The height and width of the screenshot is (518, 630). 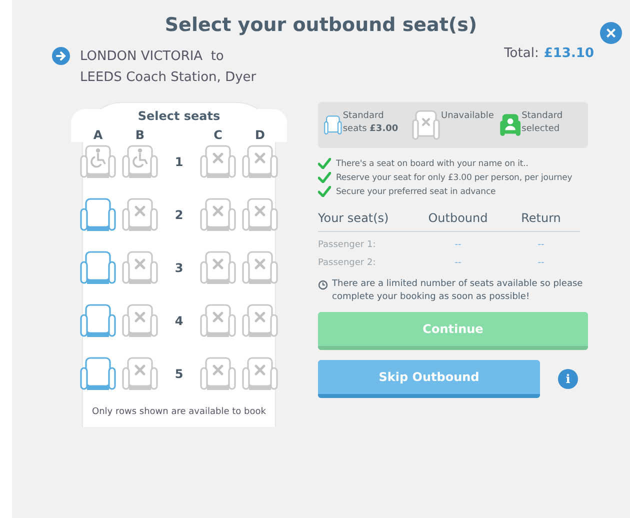 What do you see at coordinates (347, 263) in the screenshot?
I see `passenger-label: Passenger 2:` at bounding box center [347, 263].